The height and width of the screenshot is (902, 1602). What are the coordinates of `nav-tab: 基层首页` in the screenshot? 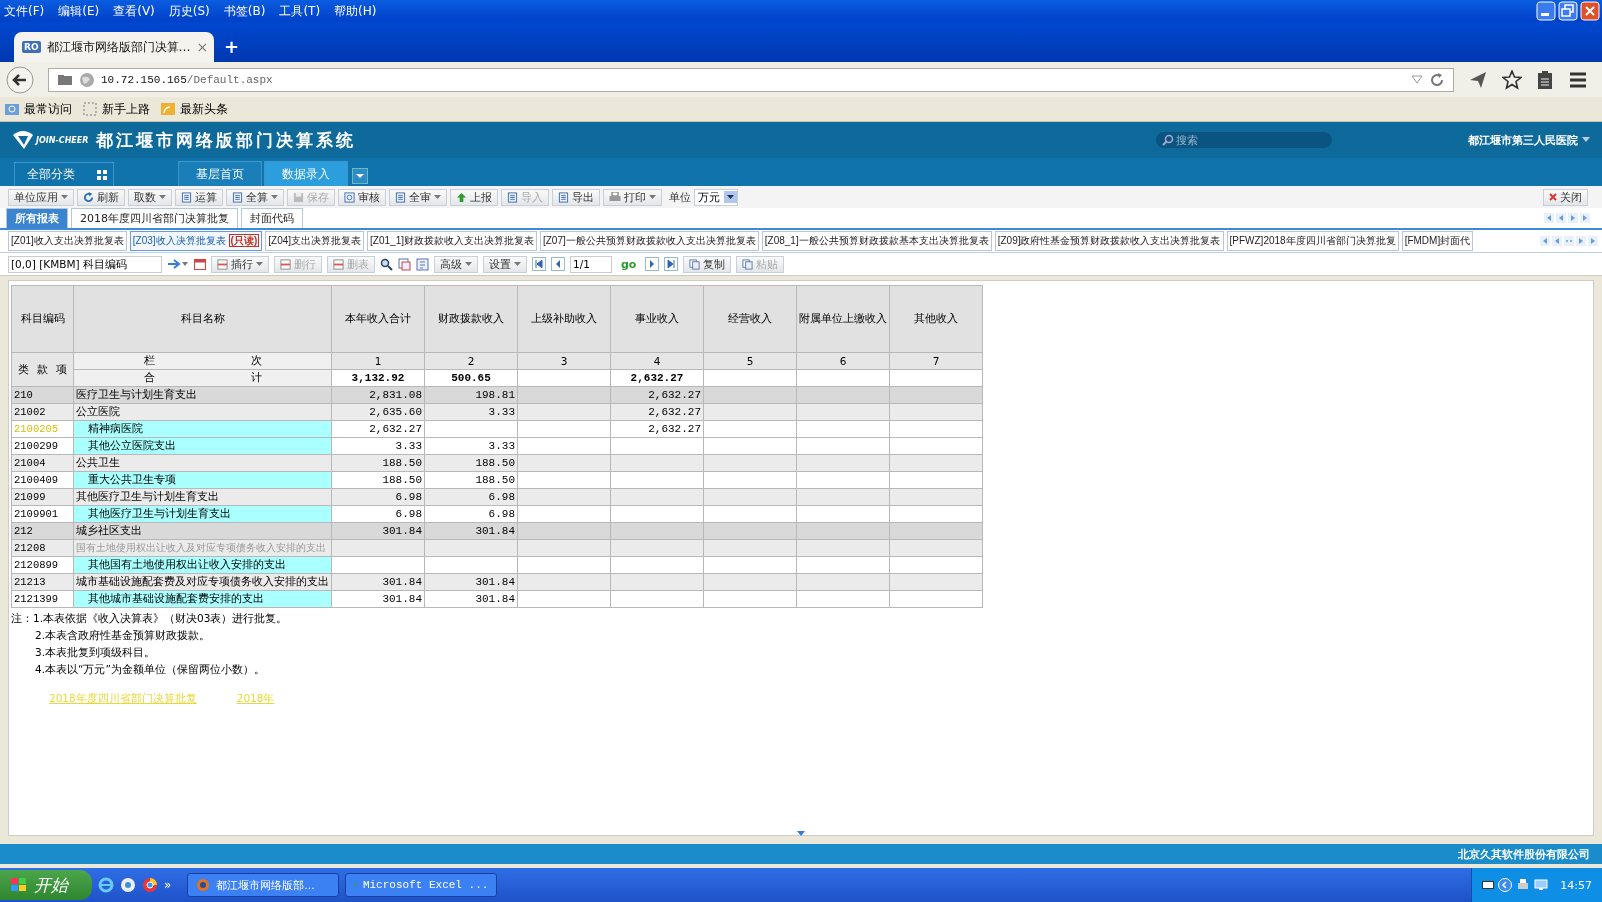 It's located at (220, 173).